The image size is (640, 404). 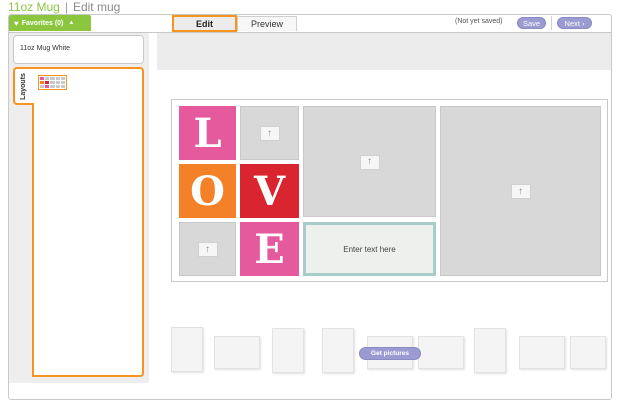 I want to click on letter-tile-l: L, so click(x=207, y=133).